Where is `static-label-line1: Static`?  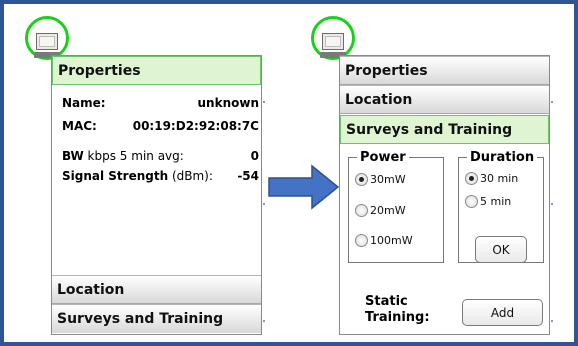
static-label-line1: Static is located at coordinates (386, 301).